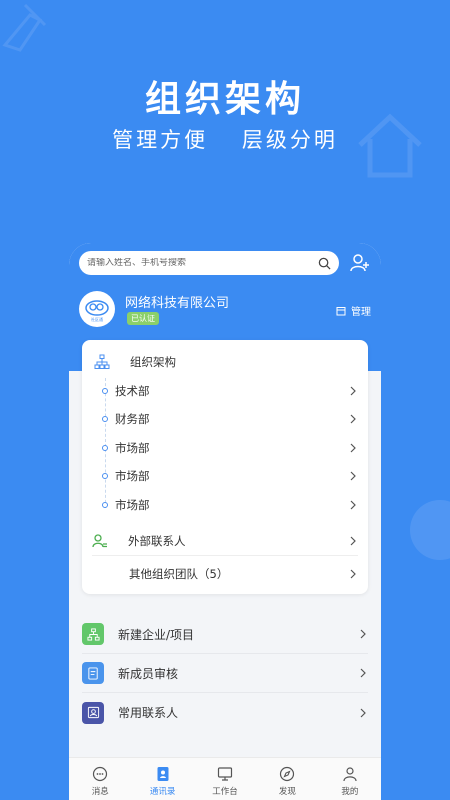  Describe the element at coordinates (287, 774) in the screenshot. I see `compass-icon` at that location.